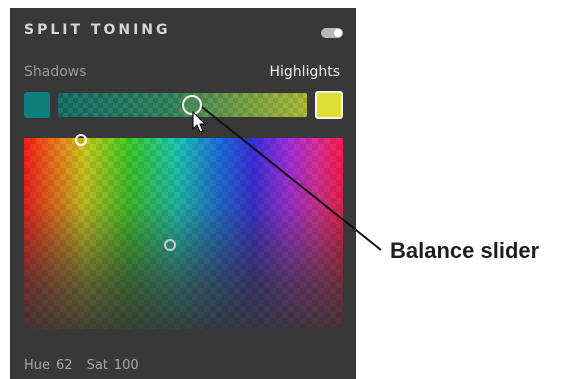  What do you see at coordinates (37, 365) in the screenshot?
I see `hue-label: Hue` at bounding box center [37, 365].